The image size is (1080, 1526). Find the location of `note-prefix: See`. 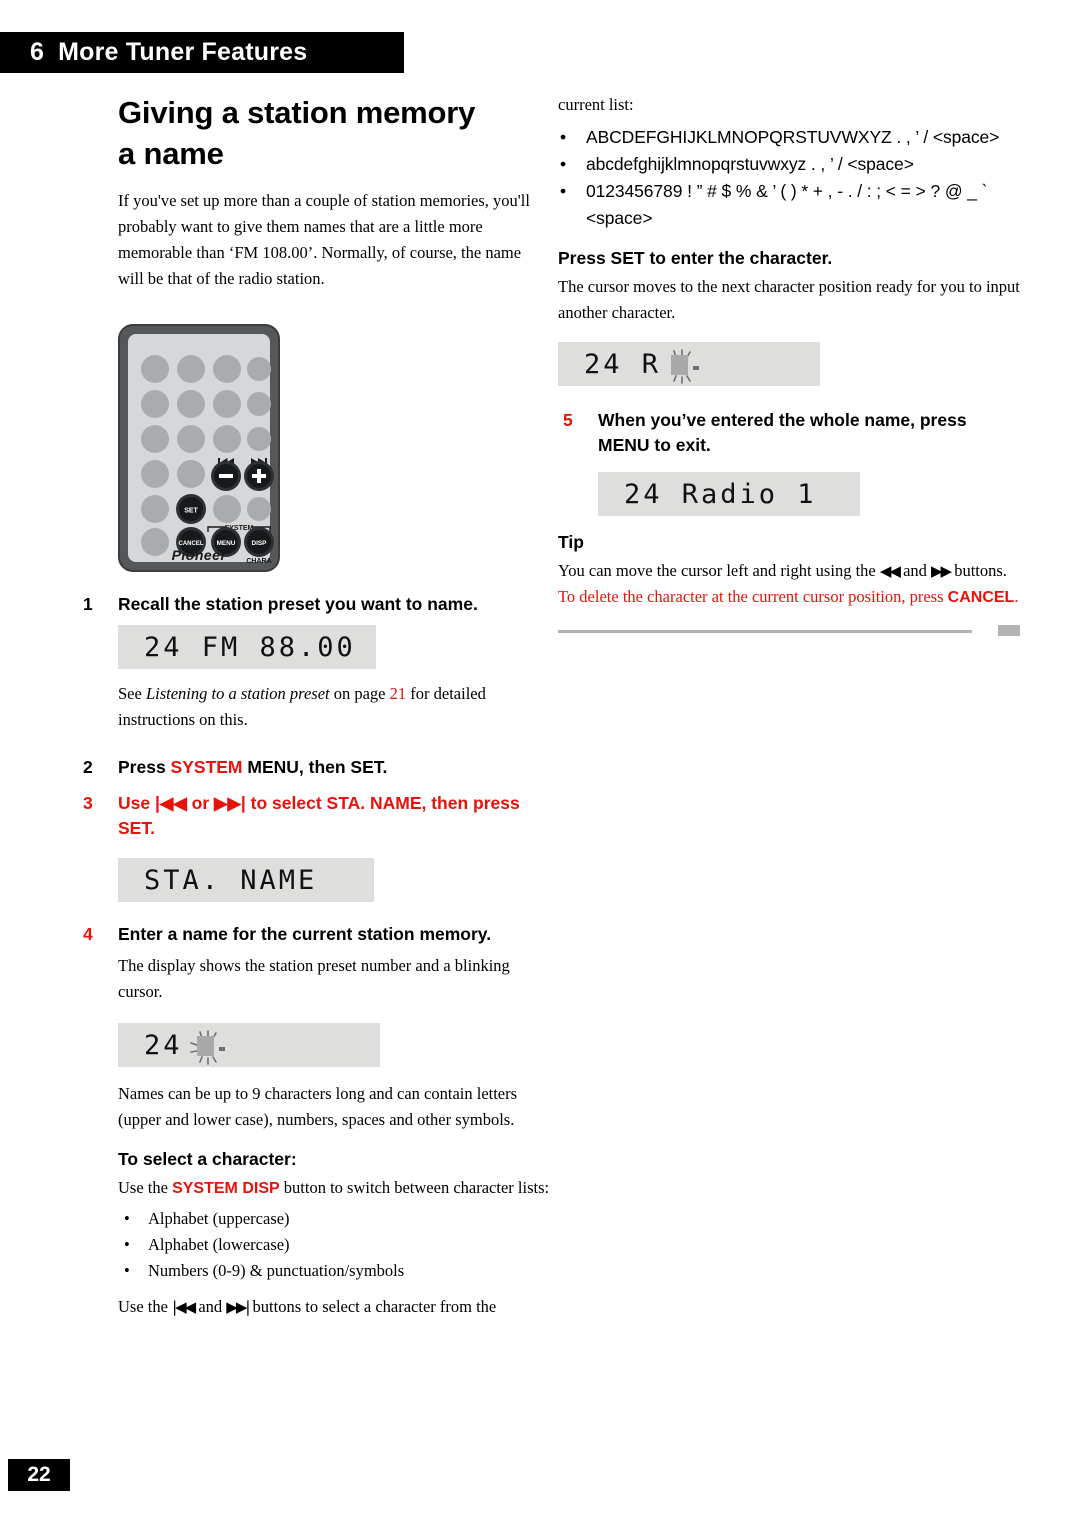

note-prefix: See is located at coordinates (132, 693).